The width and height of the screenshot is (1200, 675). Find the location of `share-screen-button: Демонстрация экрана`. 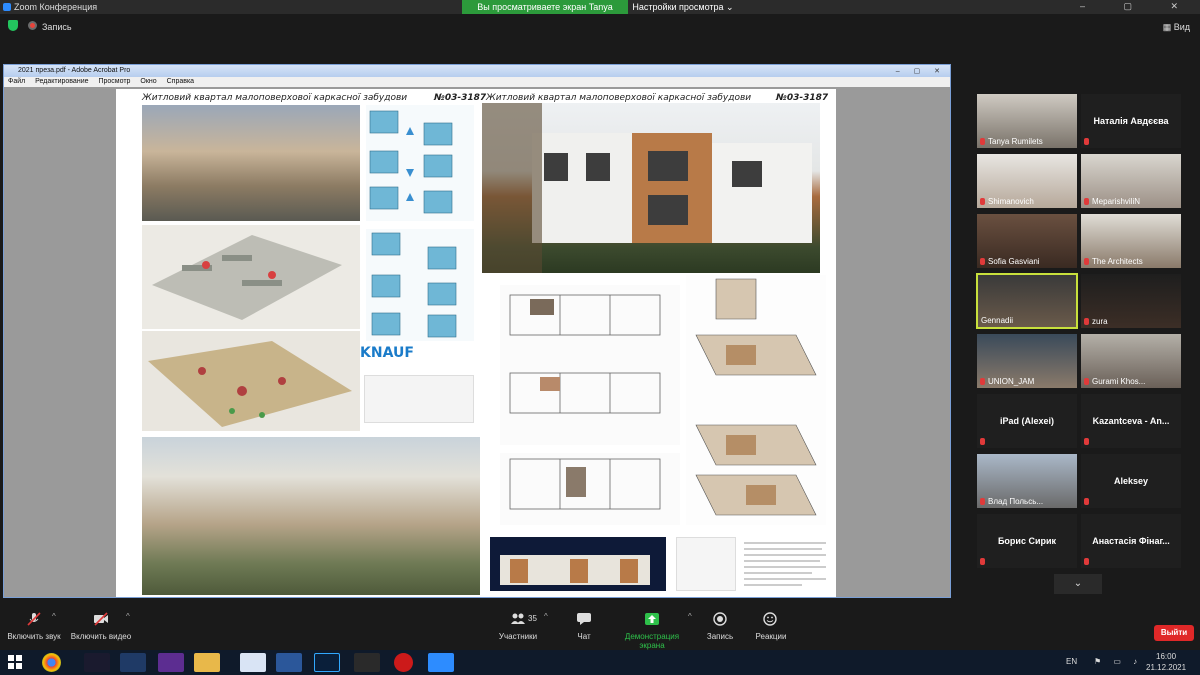

share-screen-button: Демонстрация экрана is located at coordinates (652, 631).